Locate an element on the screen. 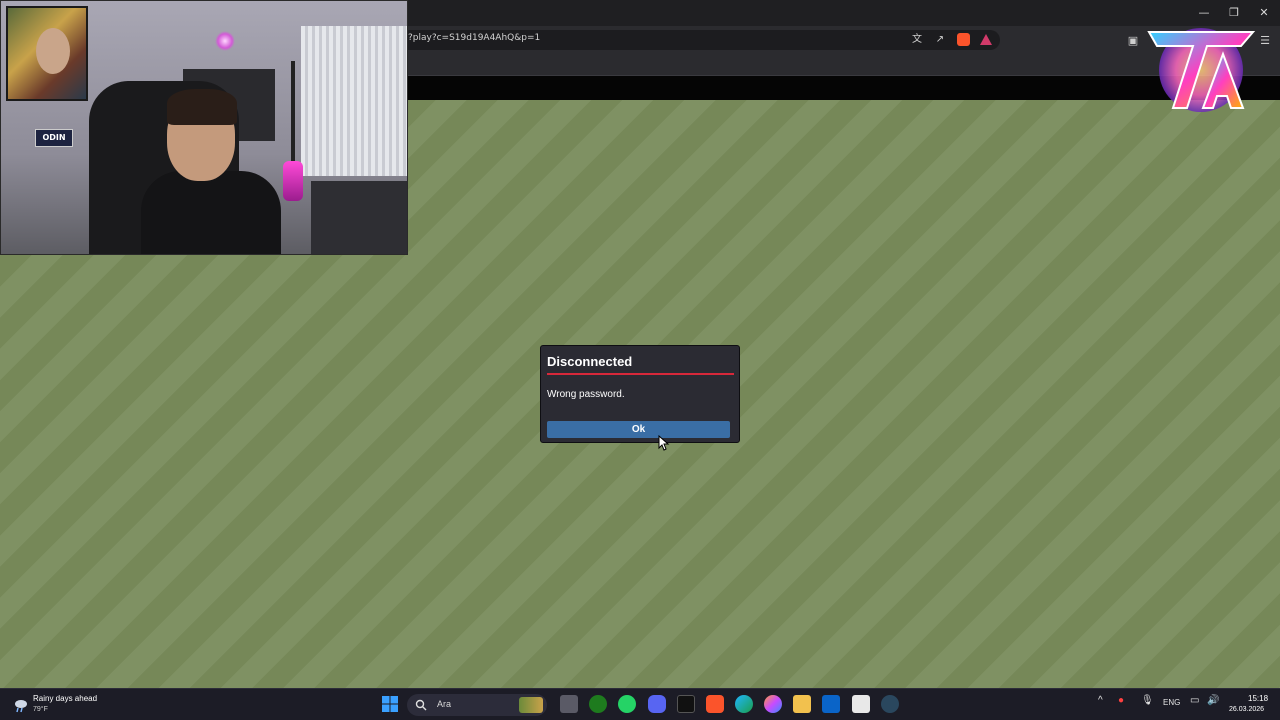 The image size is (1280, 720). sidebar-icon: ▣ is located at coordinates (1133, 41).